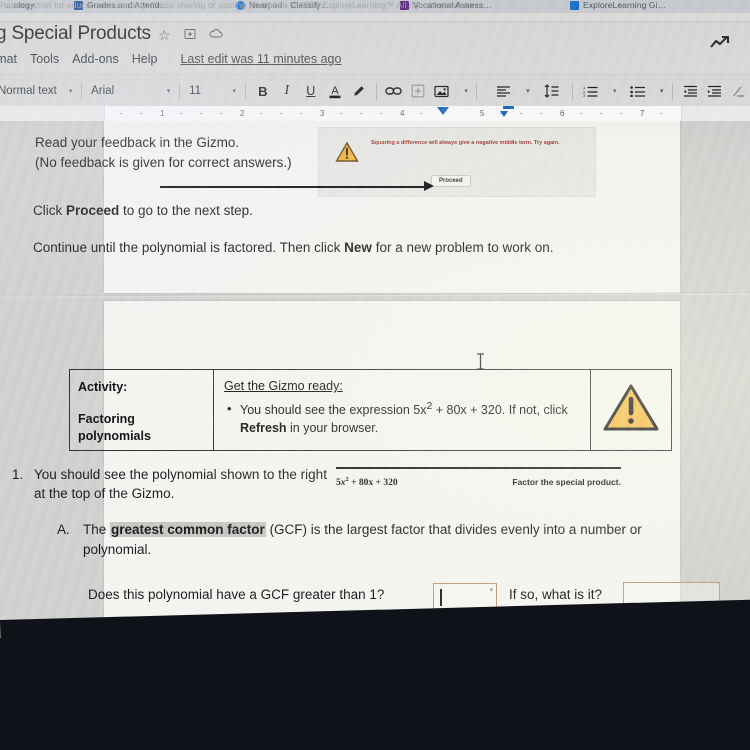  I want to click on text-color-button: A, so click(335, 91).